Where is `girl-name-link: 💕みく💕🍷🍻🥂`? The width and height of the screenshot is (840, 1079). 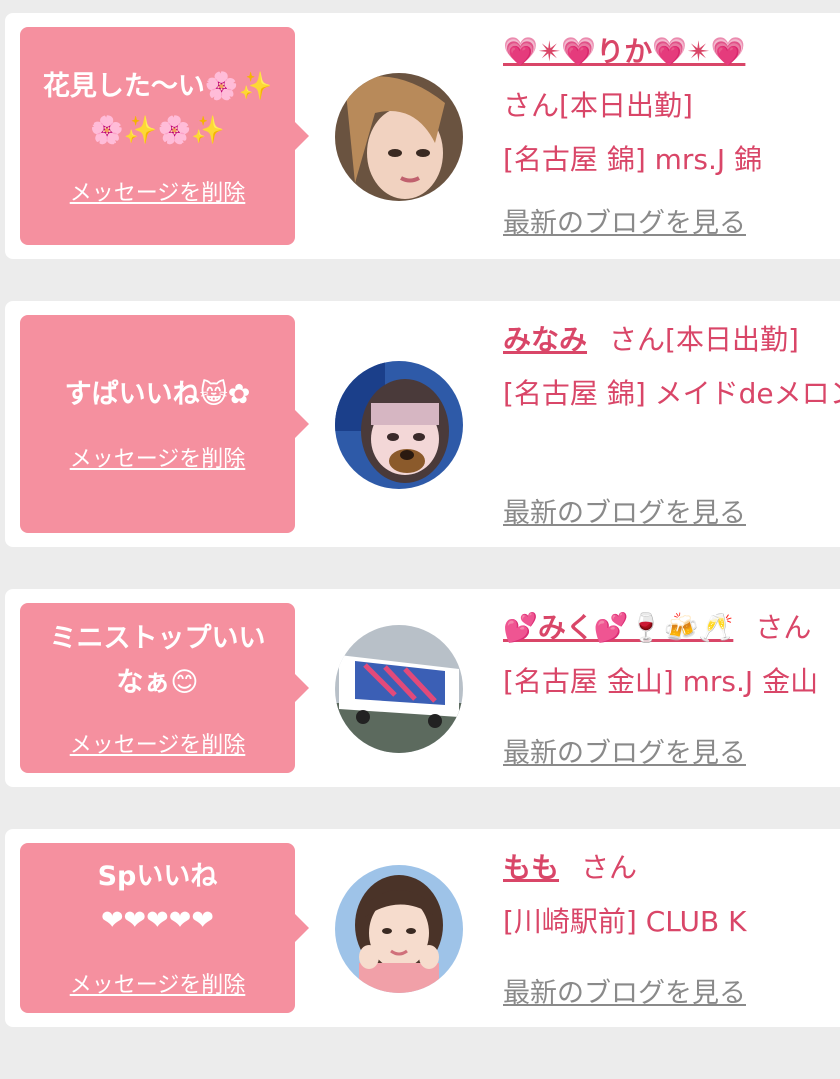
girl-name-link: 💕みく💕🍷🍻🥂 is located at coordinates (618, 627).